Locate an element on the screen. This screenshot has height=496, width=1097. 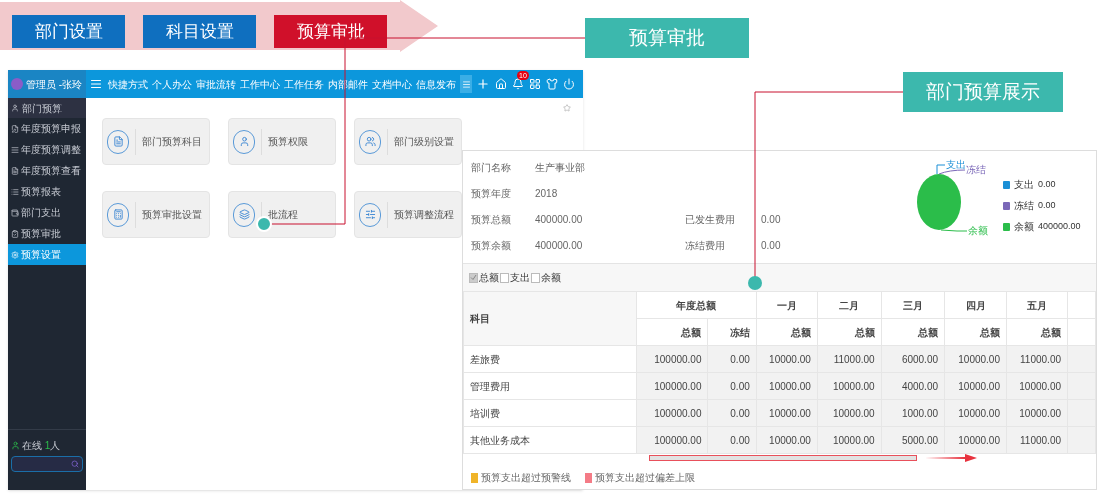
settings-card: 预算权限 is located at coordinates (282, 141).